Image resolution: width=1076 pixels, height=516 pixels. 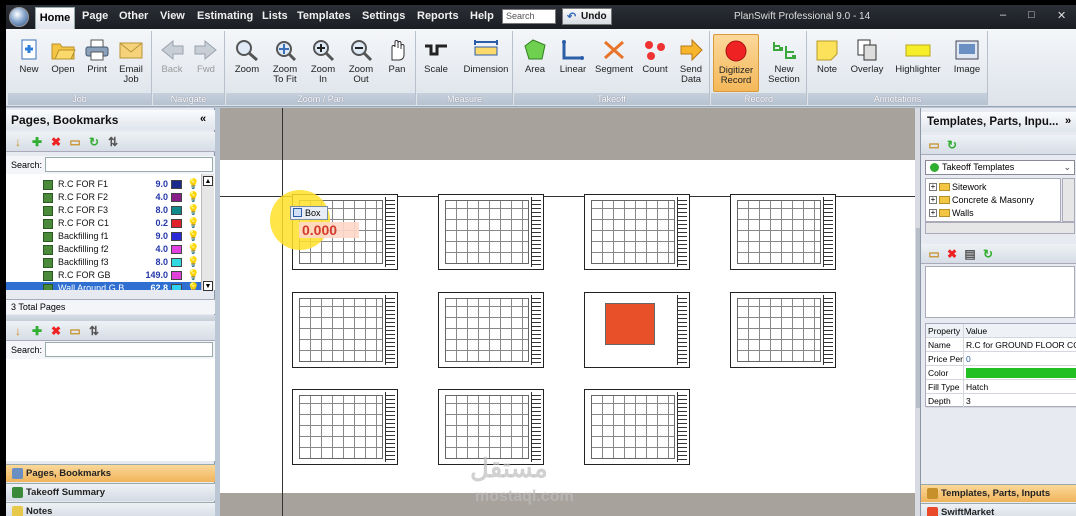 I want to click on tab-notes: Notes, so click(x=110, y=509).